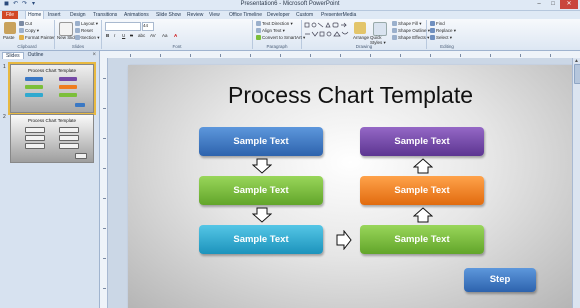 Image resolution: width=580 pixels, height=308 pixels. I want to click on arrange-button: Arrange, so click(361, 37).